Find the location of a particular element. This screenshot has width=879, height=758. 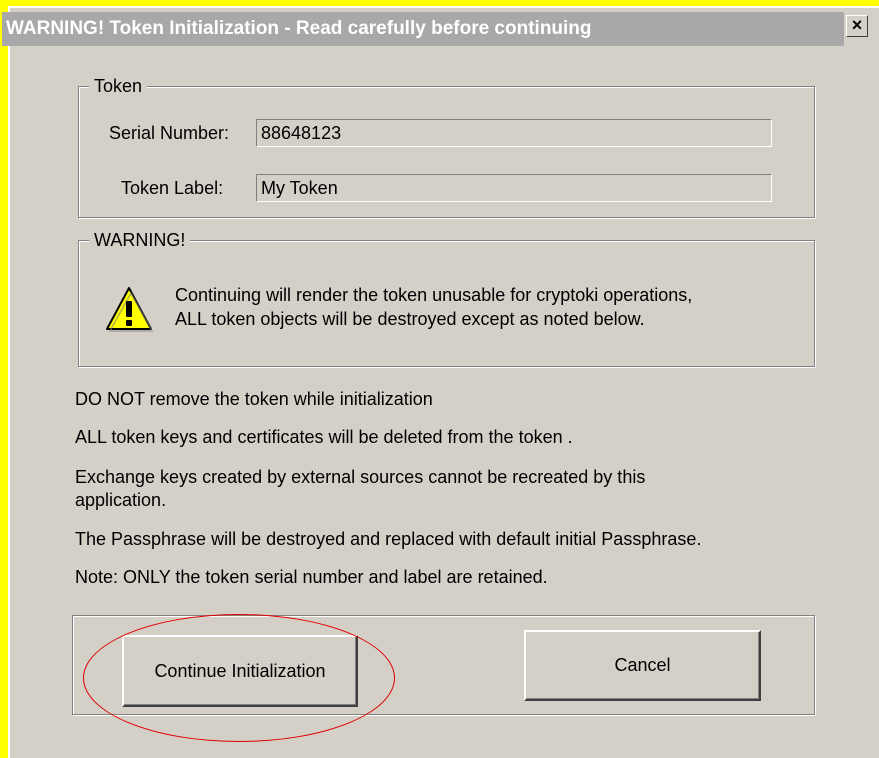

warning-triangle-icon is located at coordinates (129, 309).